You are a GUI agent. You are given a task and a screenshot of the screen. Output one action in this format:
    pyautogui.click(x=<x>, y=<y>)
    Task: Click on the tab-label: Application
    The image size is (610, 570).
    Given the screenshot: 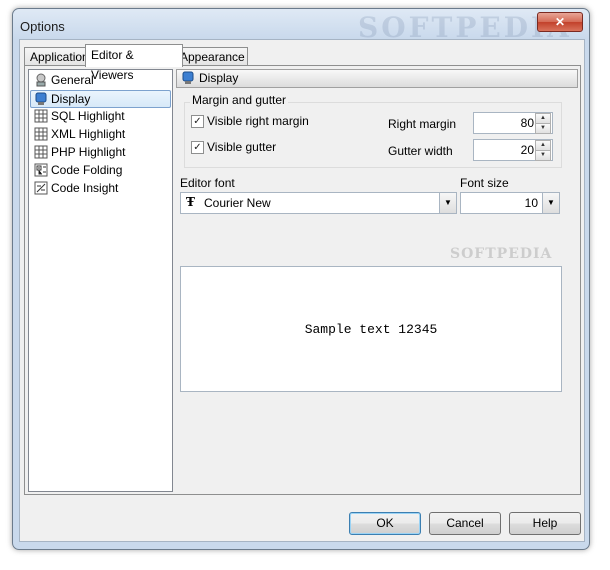 What is the action you would take?
    pyautogui.click(x=59, y=57)
    